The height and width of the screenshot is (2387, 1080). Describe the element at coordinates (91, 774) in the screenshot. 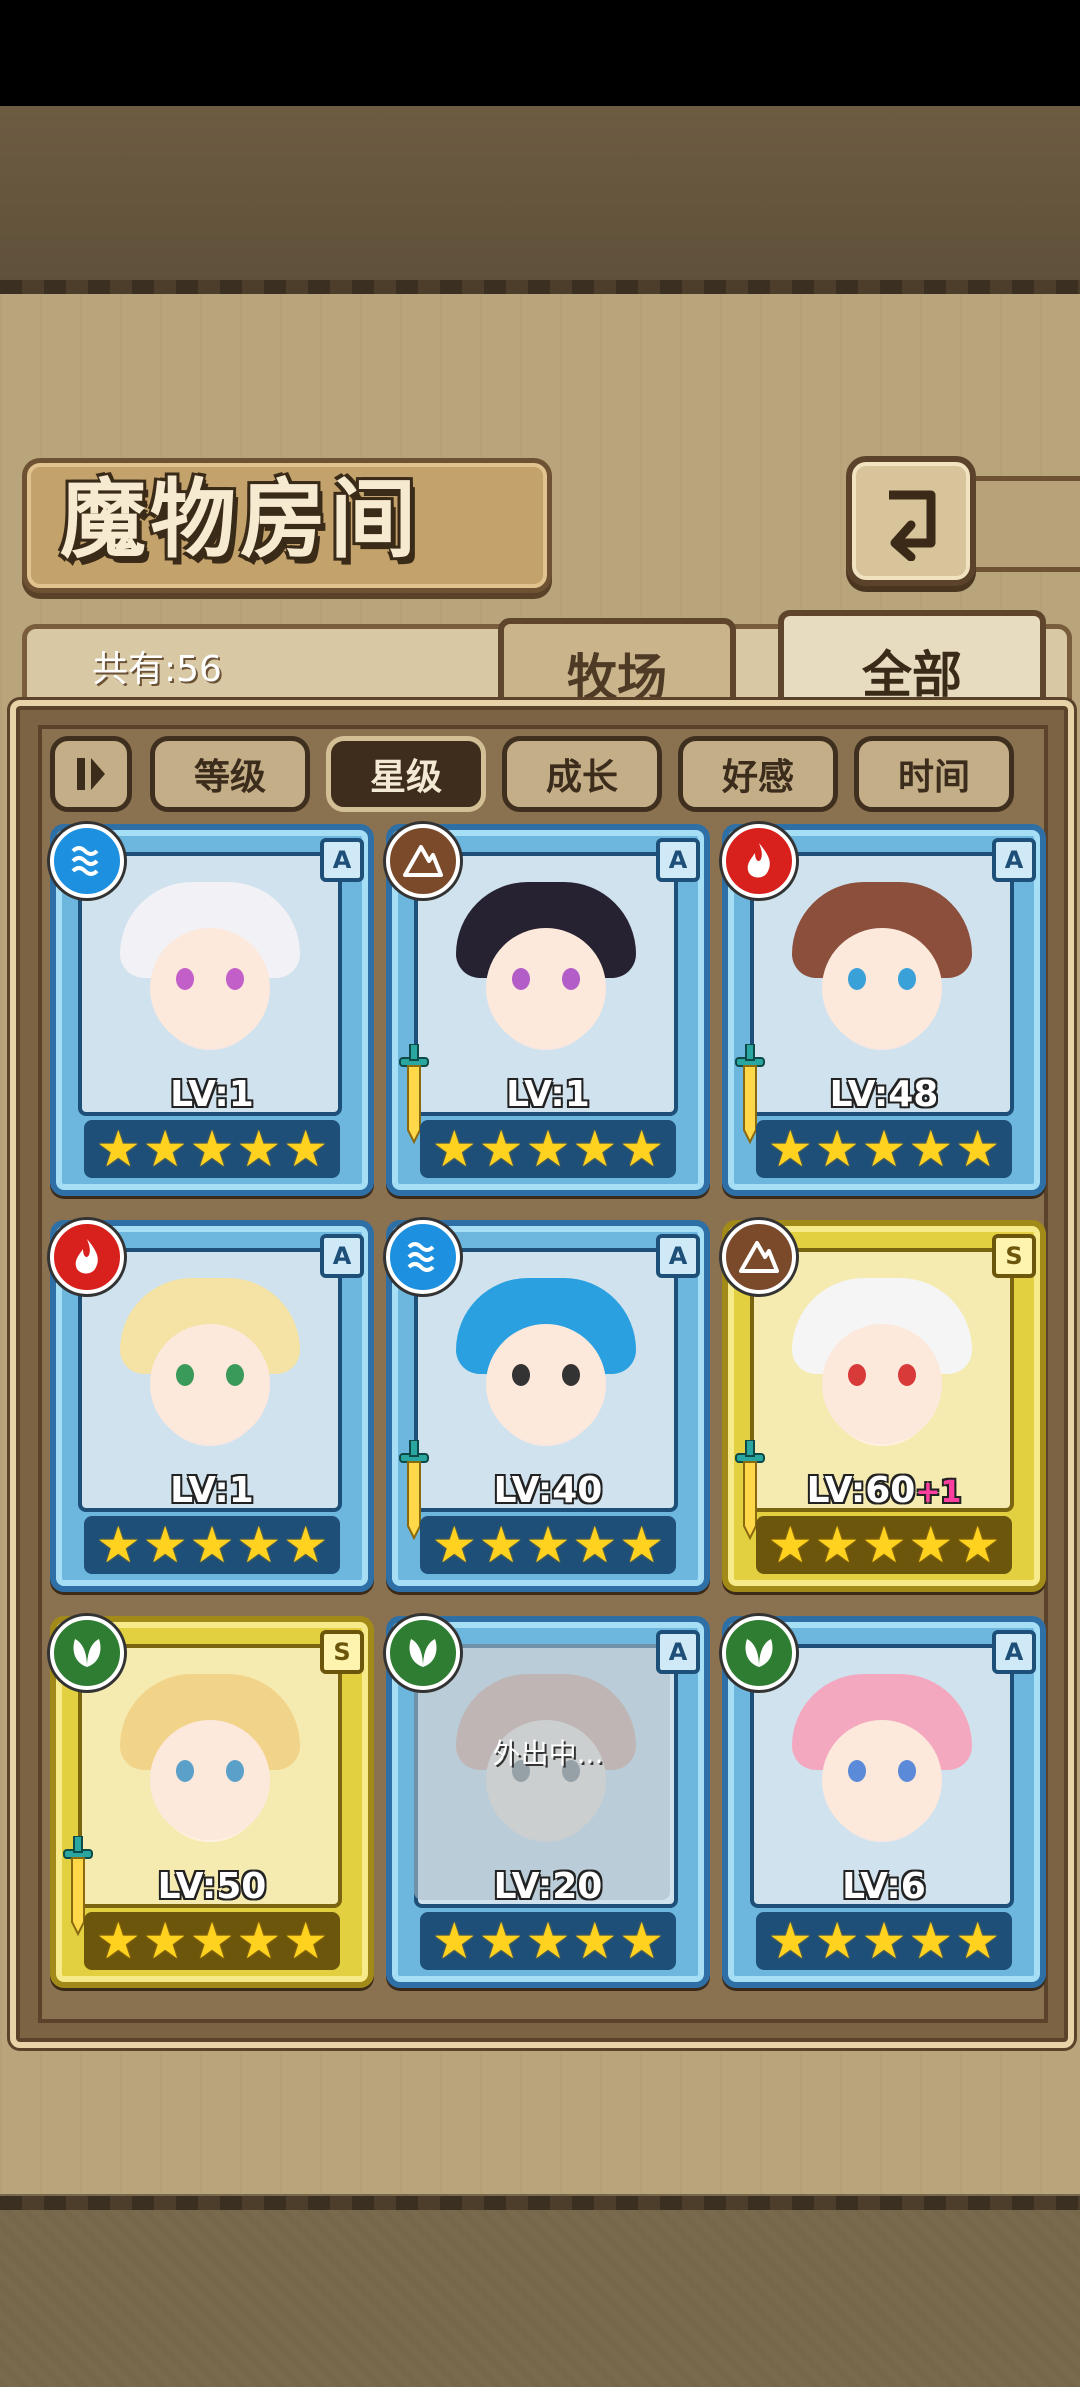

I see `sort-direction-button` at that location.